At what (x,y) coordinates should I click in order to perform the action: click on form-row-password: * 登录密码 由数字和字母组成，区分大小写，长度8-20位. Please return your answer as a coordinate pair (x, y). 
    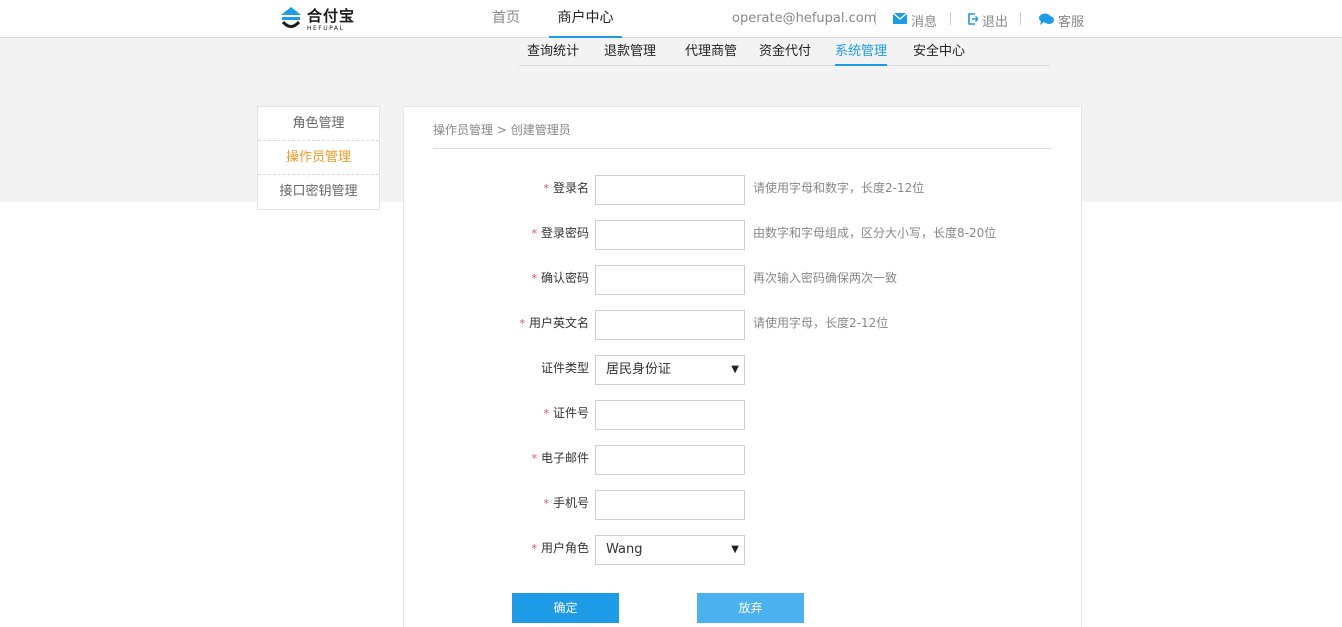
    Looking at the image, I should click on (743, 235).